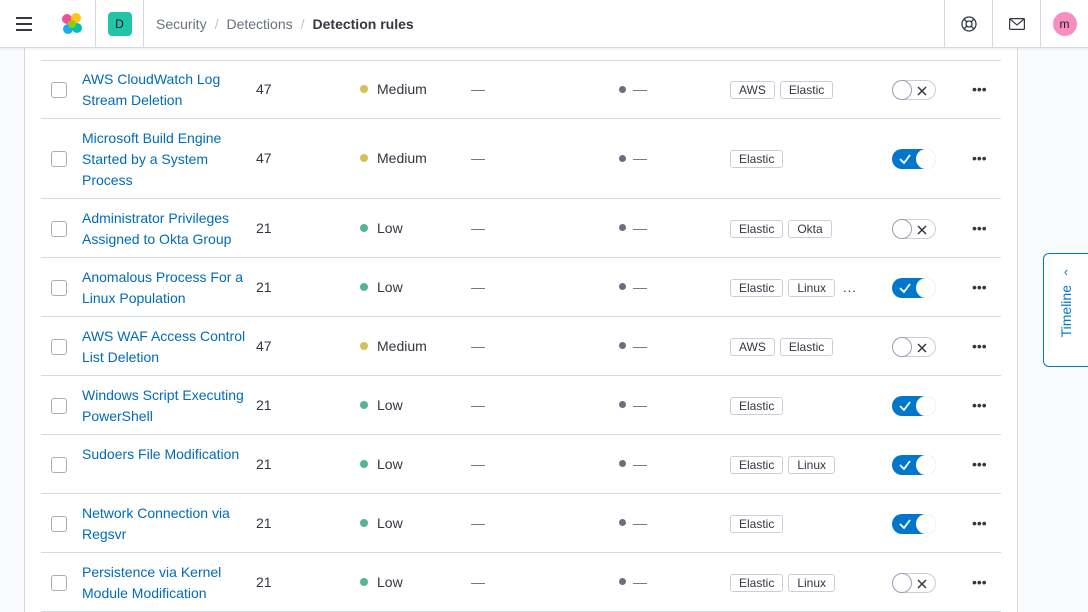 This screenshot has height=612, width=1088. What do you see at coordinates (785, 464) in the screenshot?
I see `rule-tags: Elastic Linux` at bounding box center [785, 464].